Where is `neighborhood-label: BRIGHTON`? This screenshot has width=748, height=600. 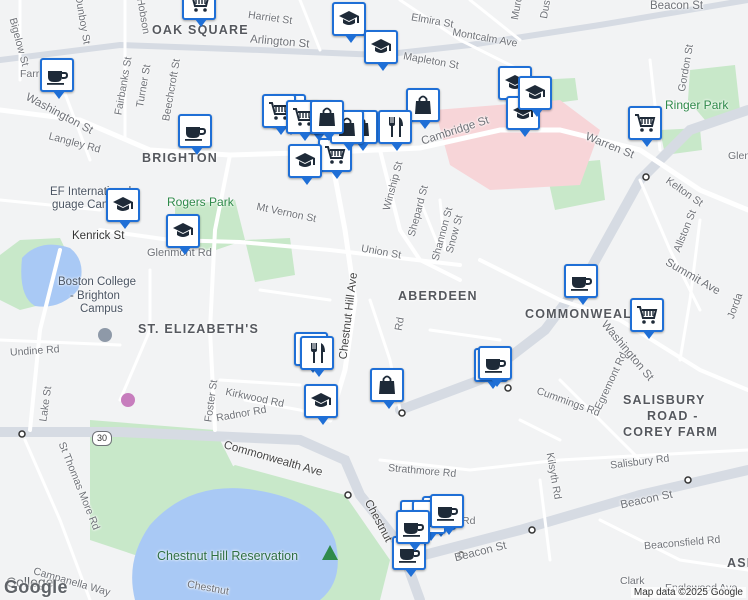
neighborhood-label: BRIGHTON is located at coordinates (180, 158).